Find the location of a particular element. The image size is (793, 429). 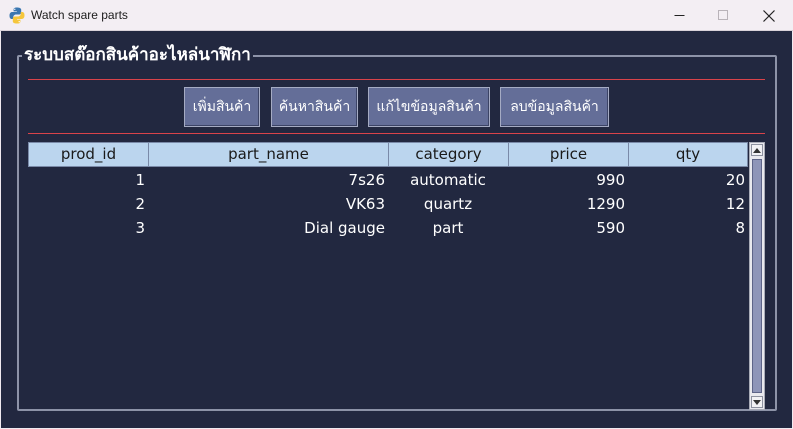

table-row: 3 Dial gauge part 590 8 is located at coordinates (388, 228).